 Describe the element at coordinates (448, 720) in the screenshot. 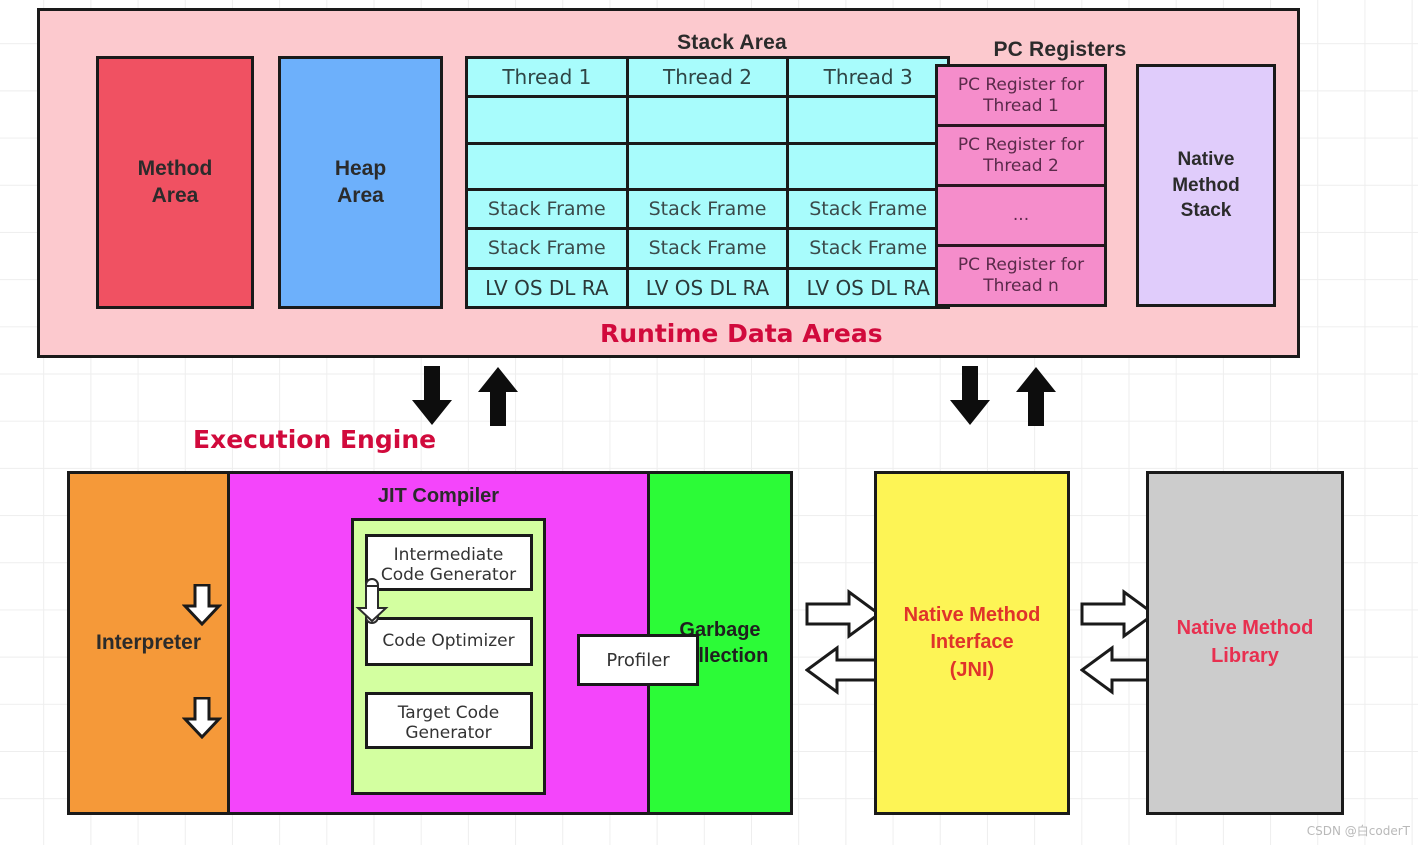

I see `target-code-generator-box: Target Code Generator` at that location.